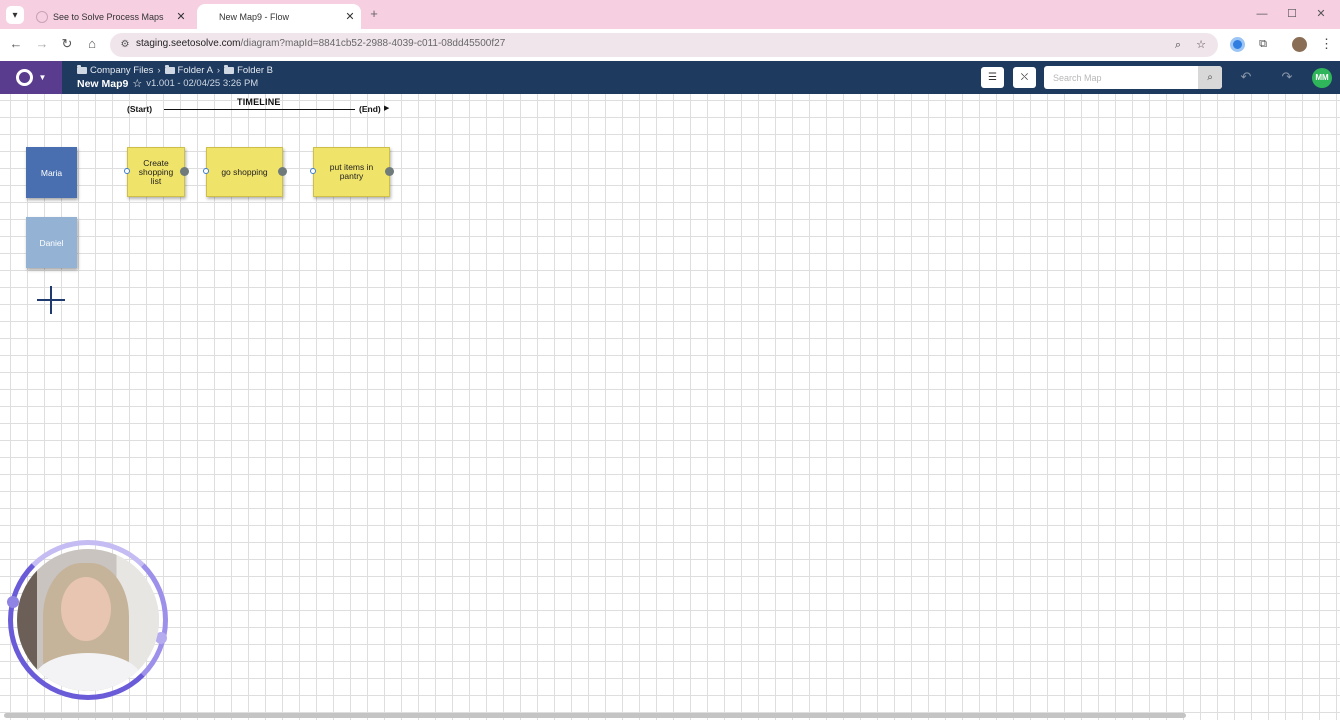 The height and width of the screenshot is (720, 1340). I want to click on redo-button: ↷, so click(1287, 77).